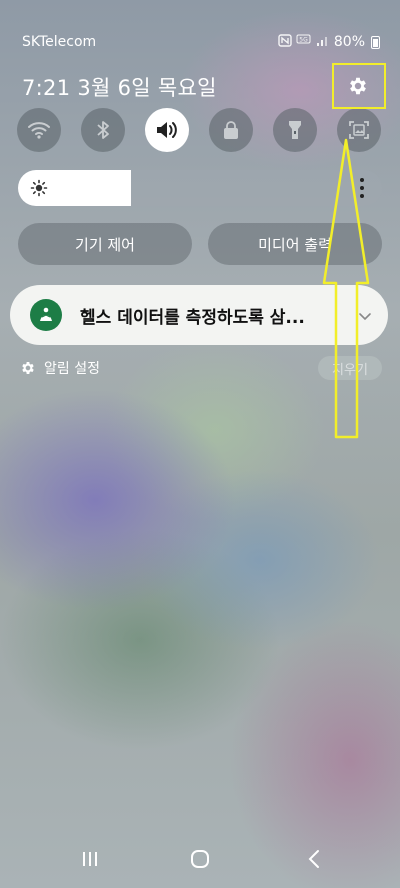 The height and width of the screenshot is (888, 400). What do you see at coordinates (365, 317) in the screenshot?
I see `chevron-down-icon` at bounding box center [365, 317].